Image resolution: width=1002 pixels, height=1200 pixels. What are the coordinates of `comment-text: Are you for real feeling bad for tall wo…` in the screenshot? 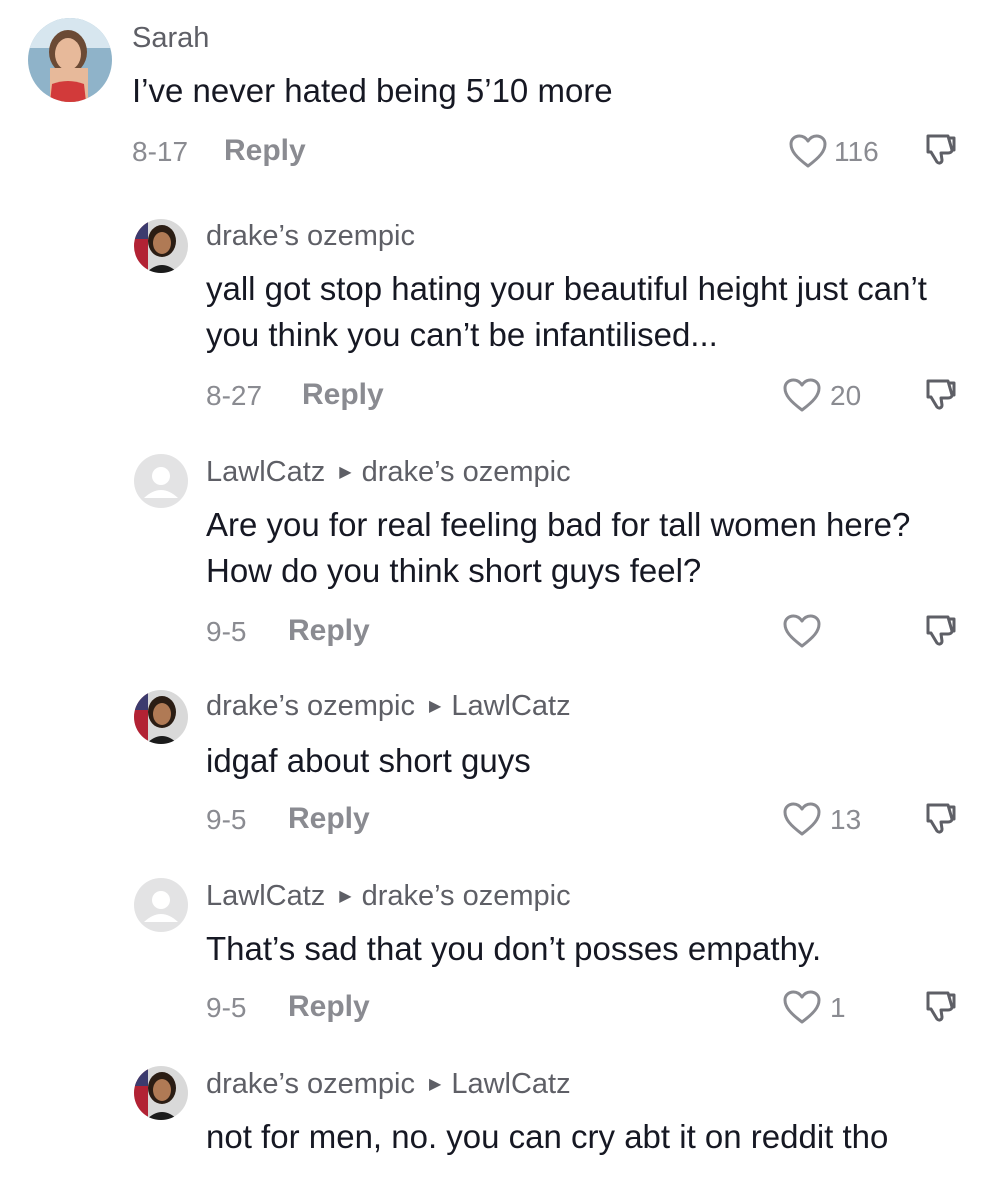 It's located at (558, 547).